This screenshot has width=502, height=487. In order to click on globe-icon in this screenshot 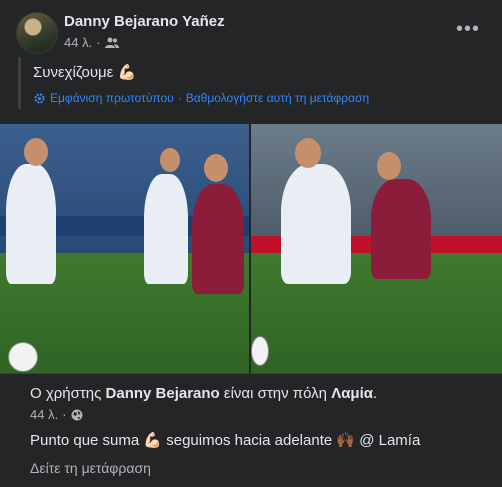, I will do `click(77, 414)`.